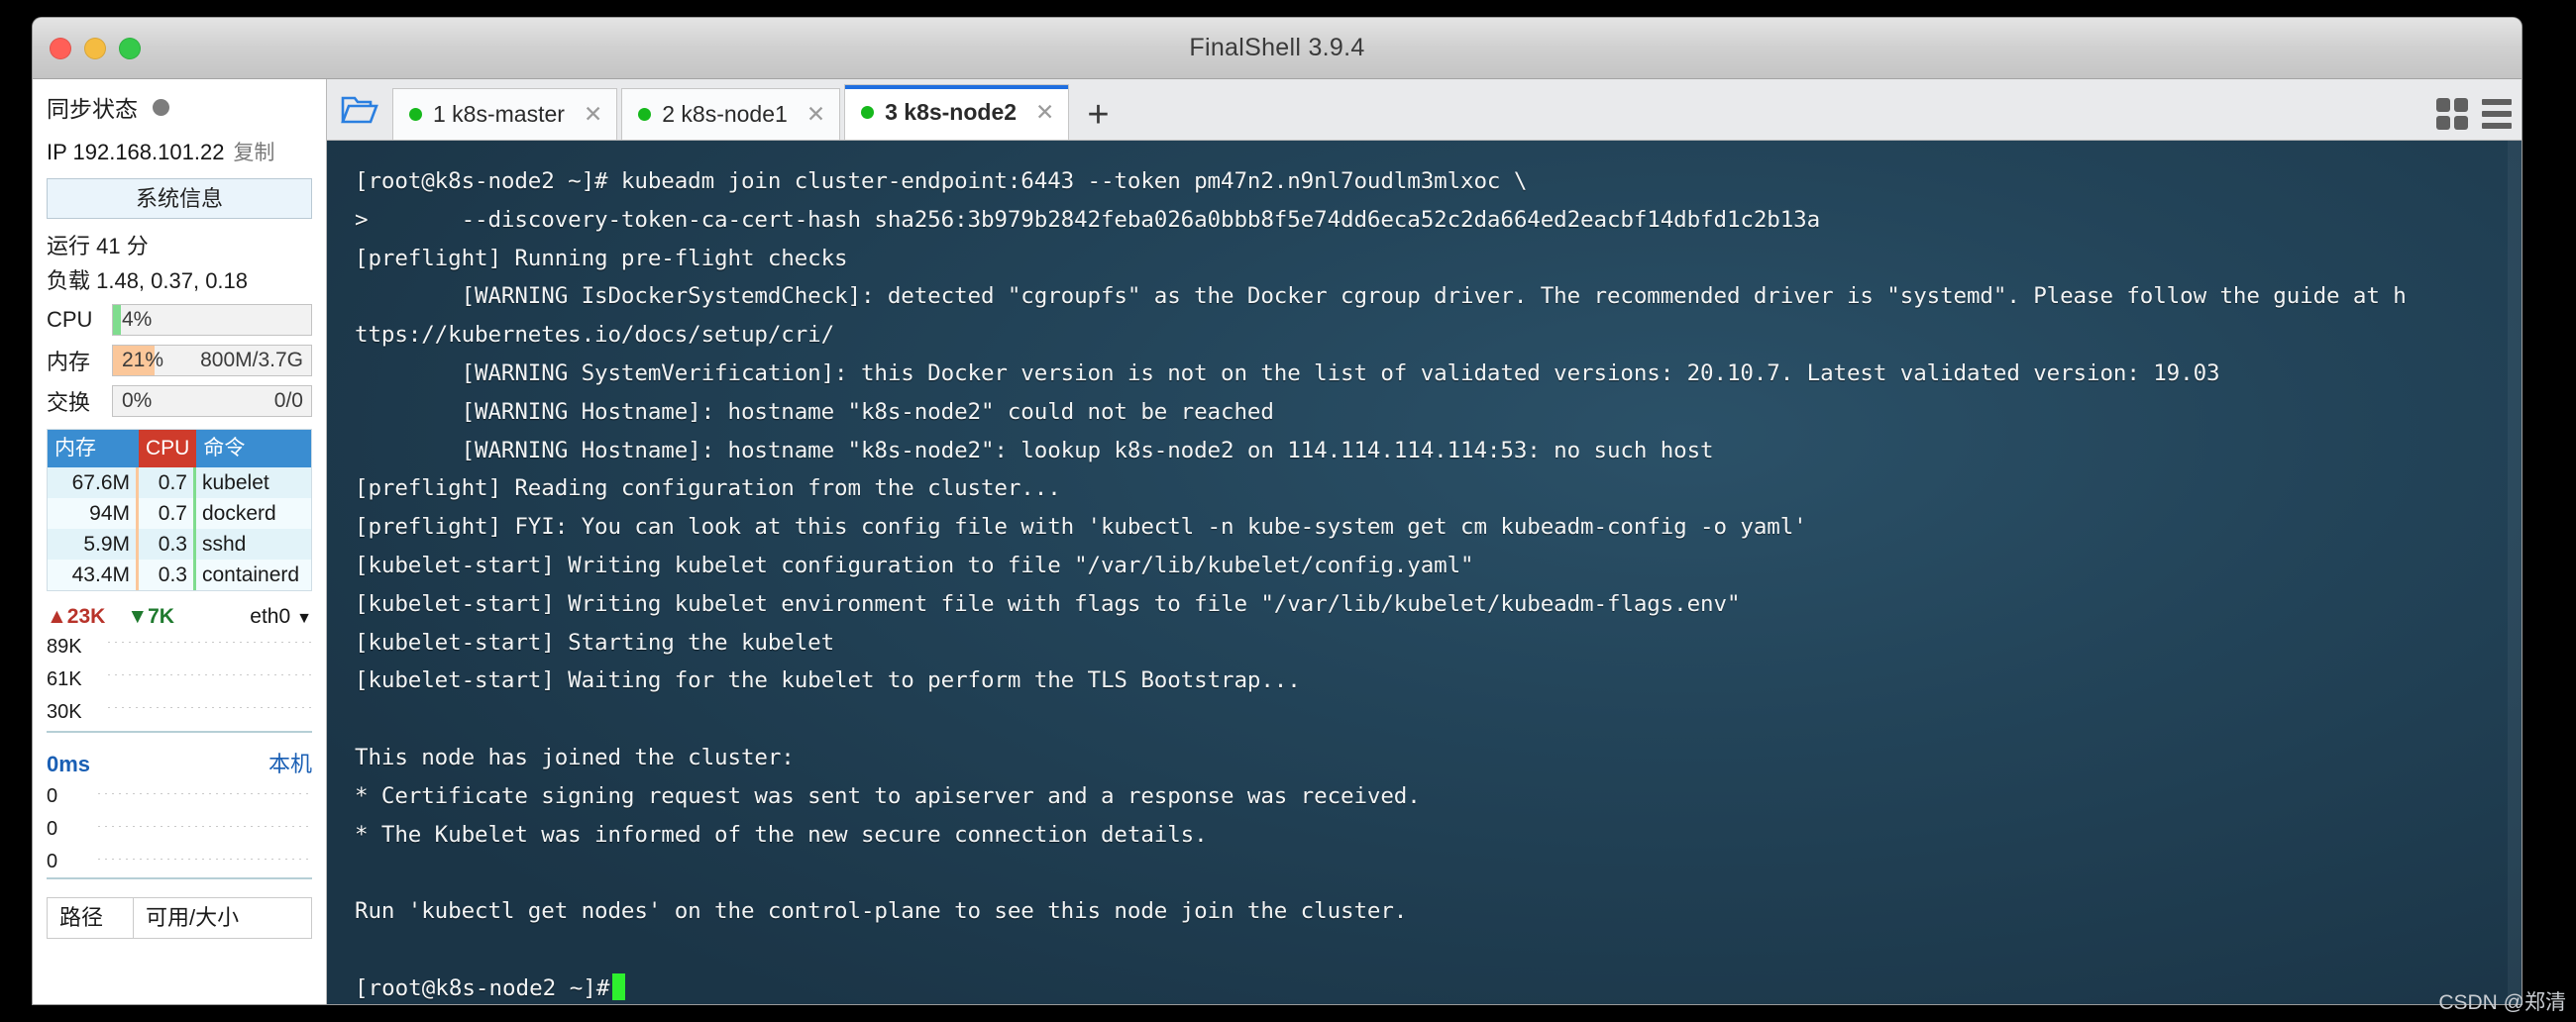 The height and width of the screenshot is (1022, 2576). Describe the element at coordinates (179, 829) in the screenshot. I see `latency-graph: 0 0 0` at that location.